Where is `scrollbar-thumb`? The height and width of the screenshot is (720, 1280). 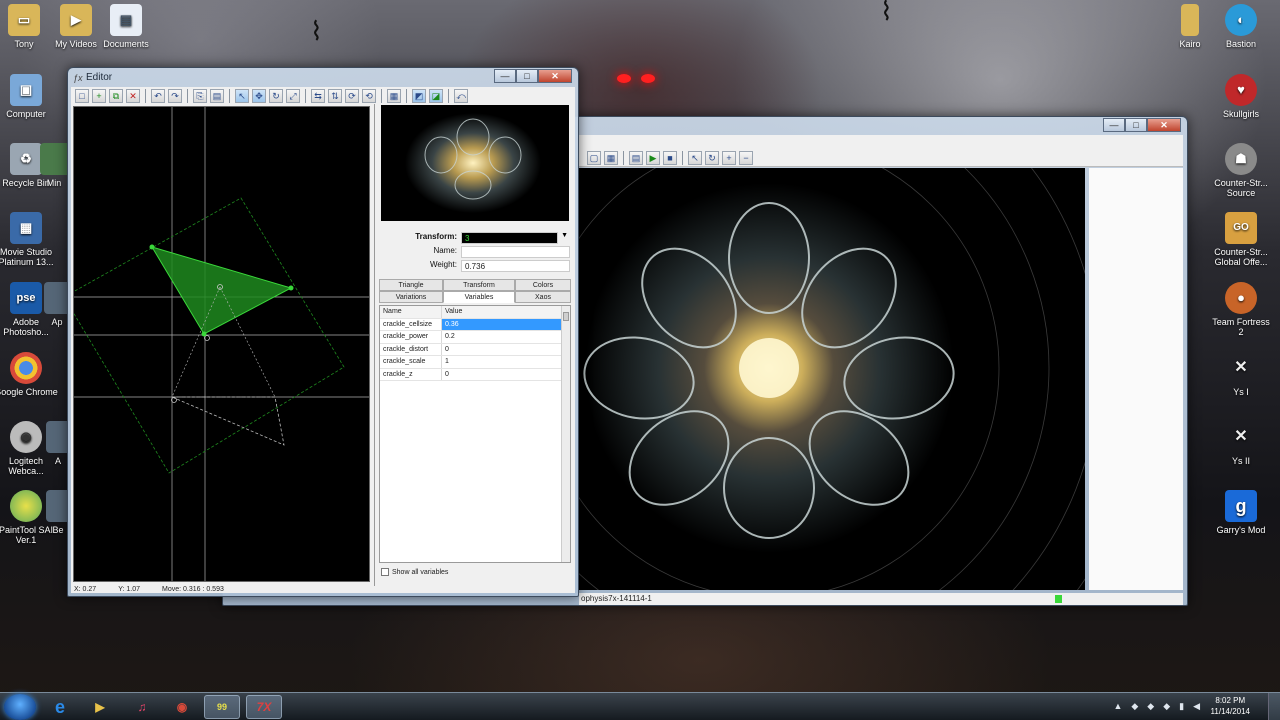 scrollbar-thumb is located at coordinates (566, 316).